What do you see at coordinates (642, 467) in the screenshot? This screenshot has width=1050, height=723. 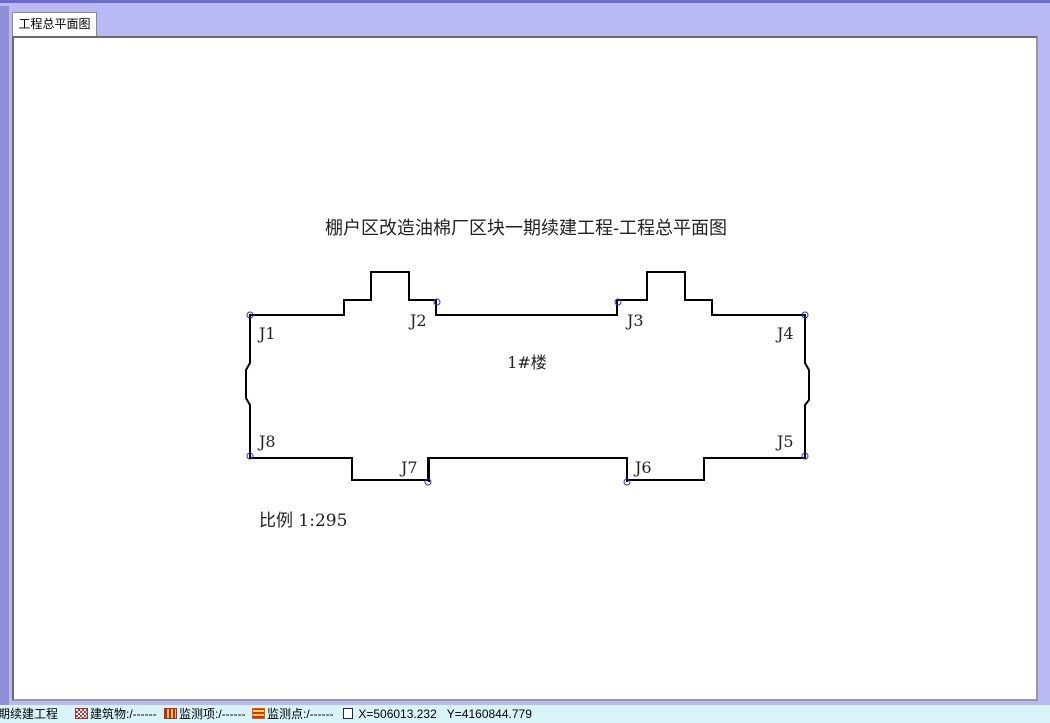 I see `point-label-j6: J6` at bounding box center [642, 467].